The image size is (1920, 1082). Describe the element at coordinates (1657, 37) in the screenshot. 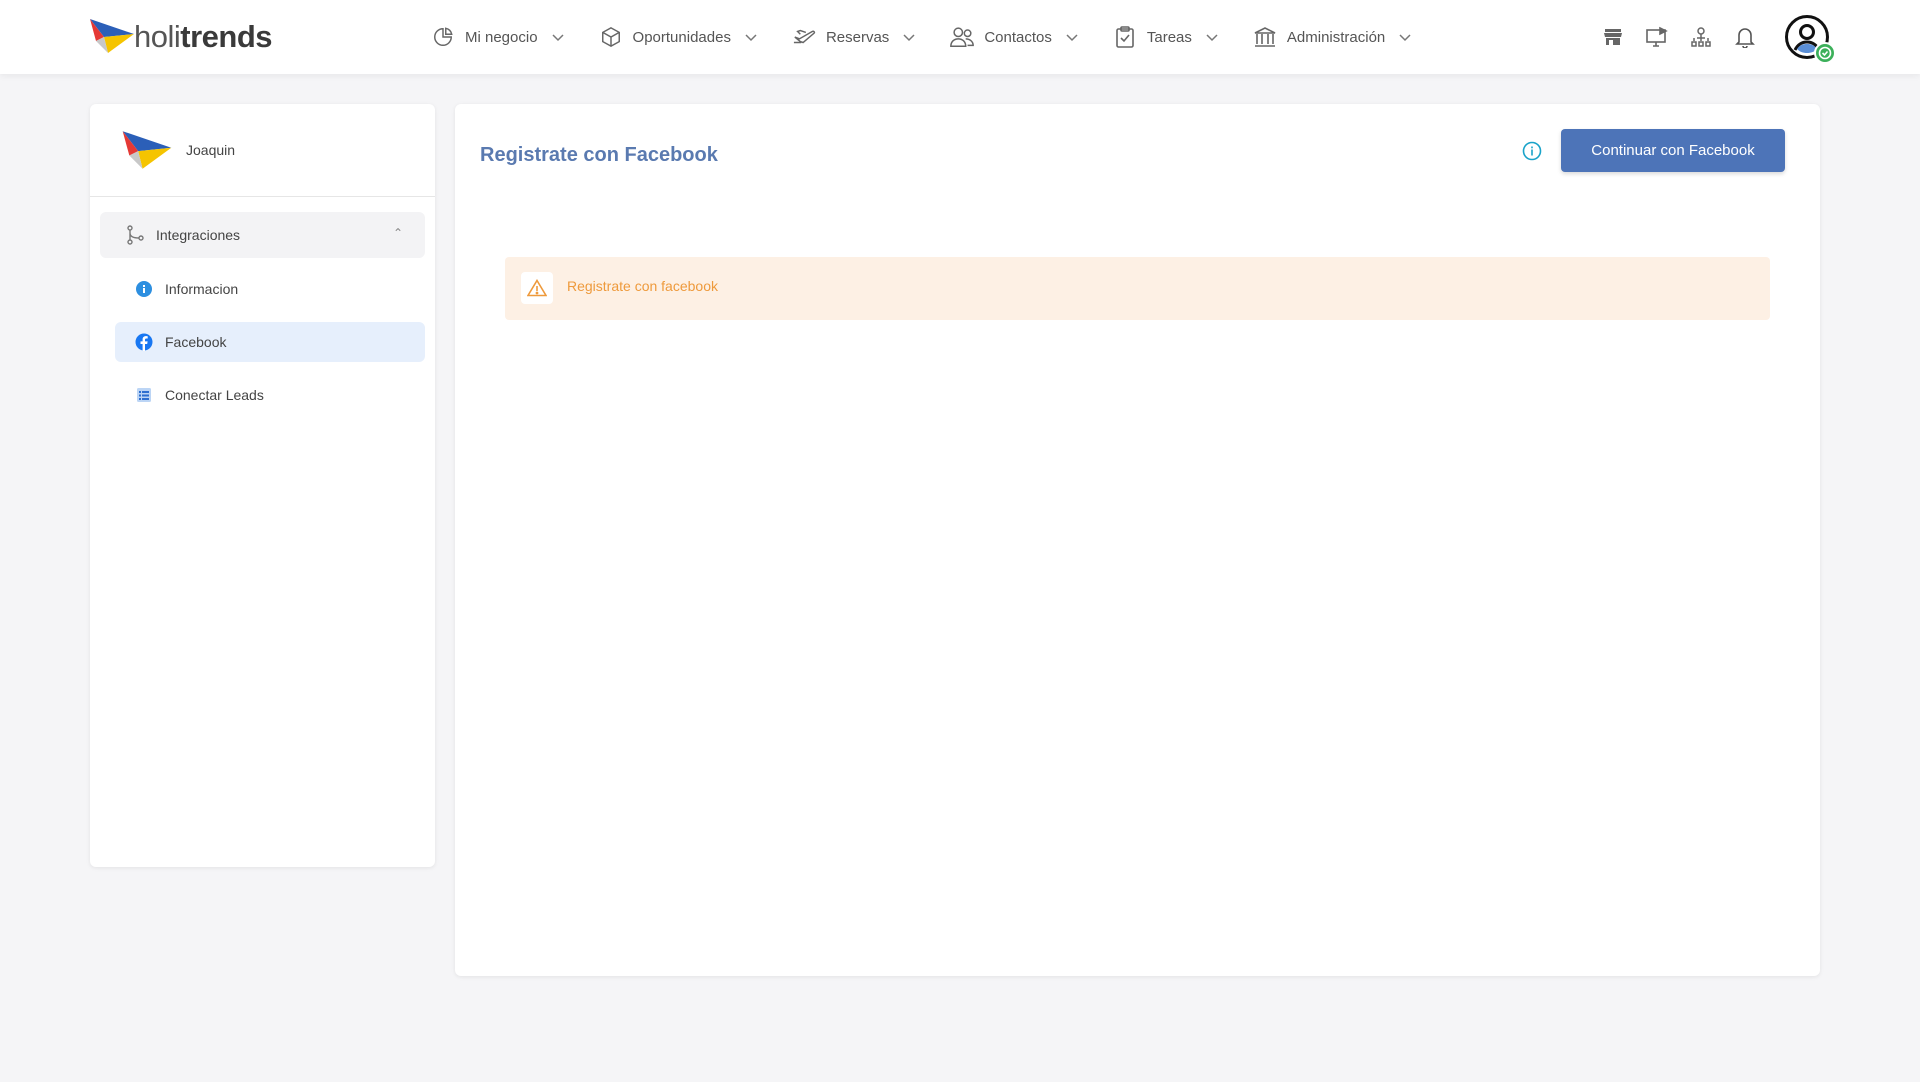

I see `screen-play-icon` at that location.